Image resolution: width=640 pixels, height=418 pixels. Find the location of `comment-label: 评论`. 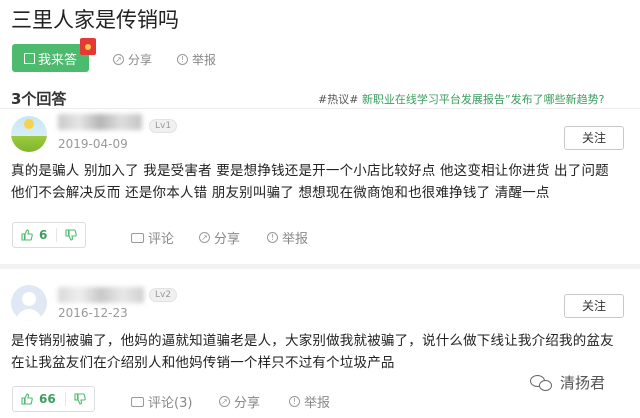

comment-label: 评论 is located at coordinates (161, 239).